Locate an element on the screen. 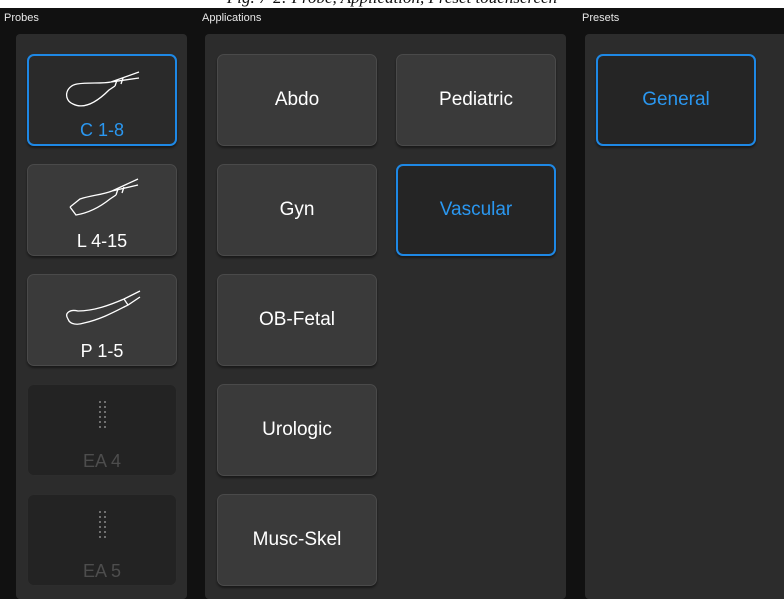 The width and height of the screenshot is (784, 599). probe-ea5-button: EA 5 is located at coordinates (102, 540).